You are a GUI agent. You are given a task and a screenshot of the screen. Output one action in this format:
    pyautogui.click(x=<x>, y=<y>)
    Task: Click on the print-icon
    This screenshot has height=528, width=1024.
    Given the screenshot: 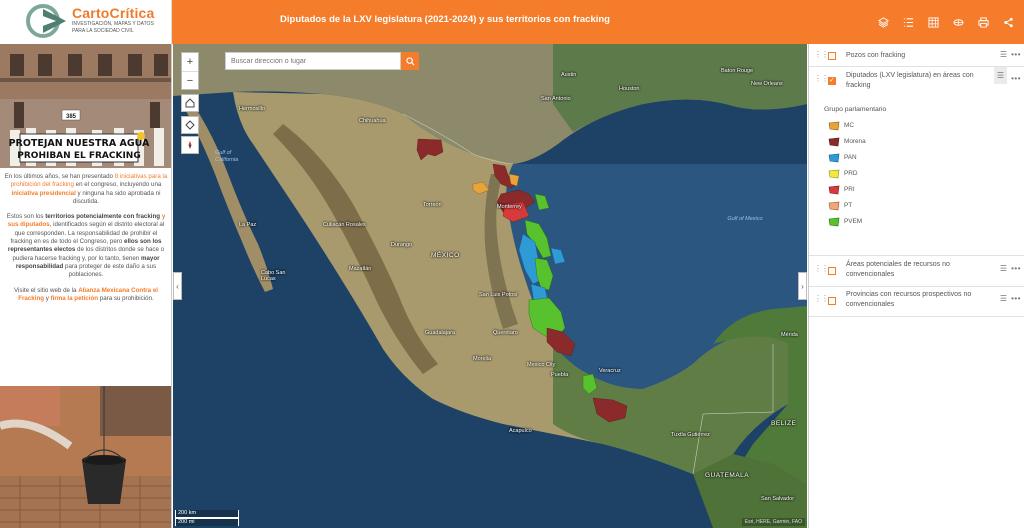 What is the action you would take?
    pyautogui.click(x=983, y=22)
    